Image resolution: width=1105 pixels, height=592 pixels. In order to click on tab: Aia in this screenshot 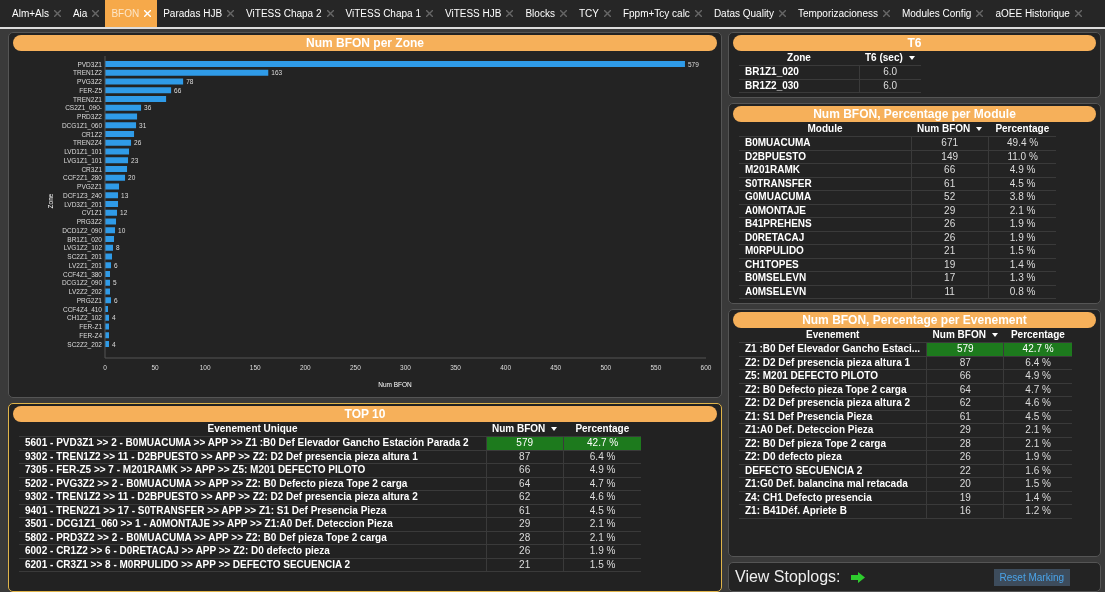, I will do `click(86, 13)`.